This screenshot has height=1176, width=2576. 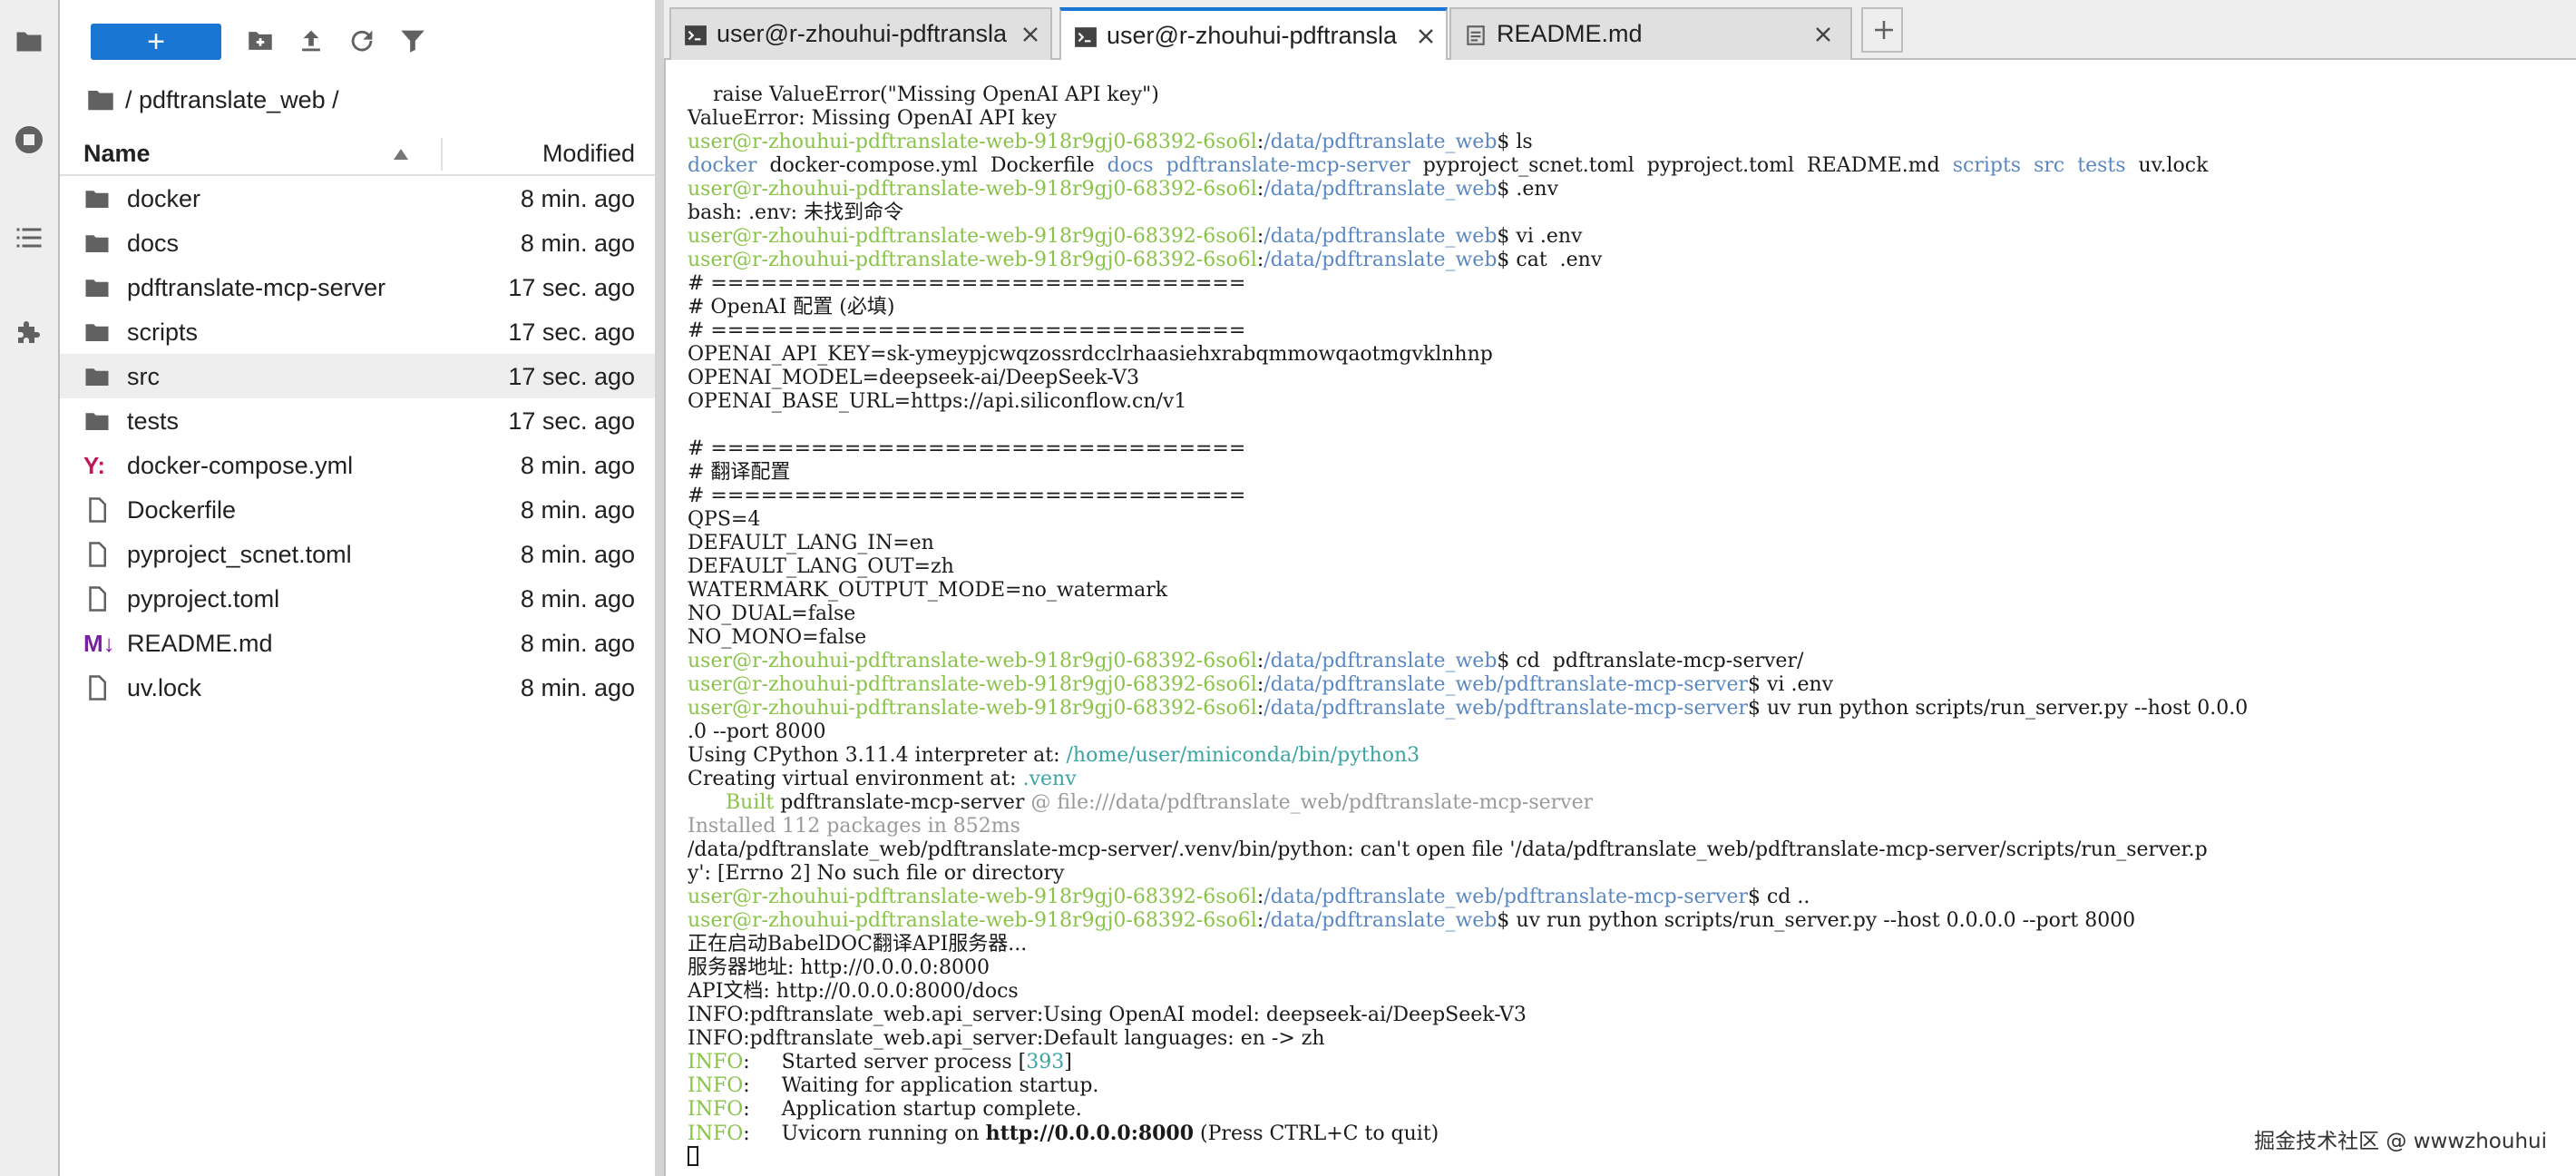 What do you see at coordinates (1253, 34) in the screenshot?
I see `tab-terminal-2: user@r-zhouhui-pdftransla` at bounding box center [1253, 34].